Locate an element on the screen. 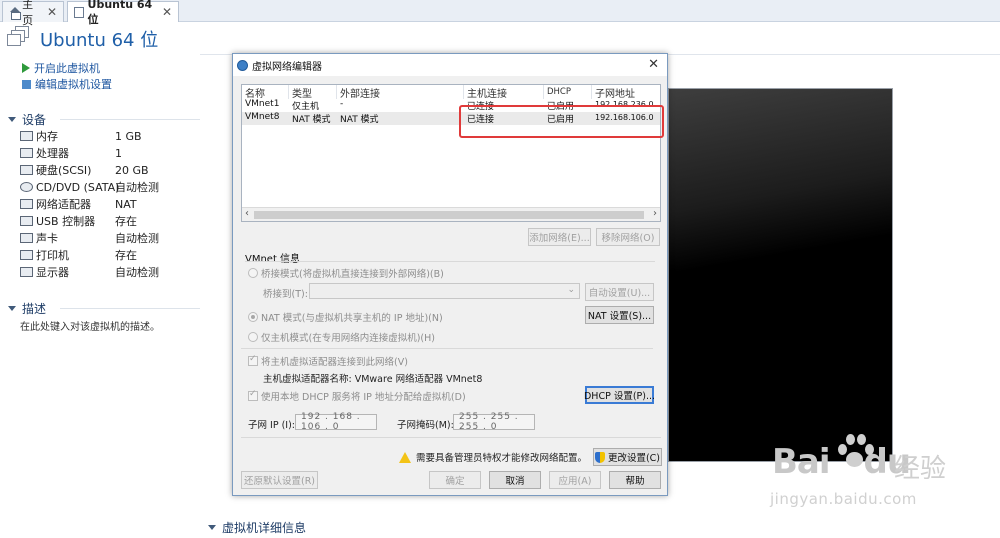  chevron-left-icon: ‹ is located at coordinates (247, 213).